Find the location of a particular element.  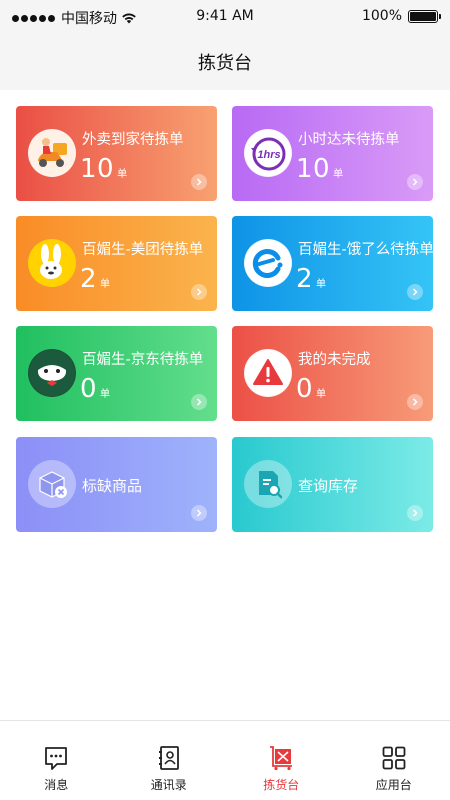

apps-grid-icon is located at coordinates (394, 758).